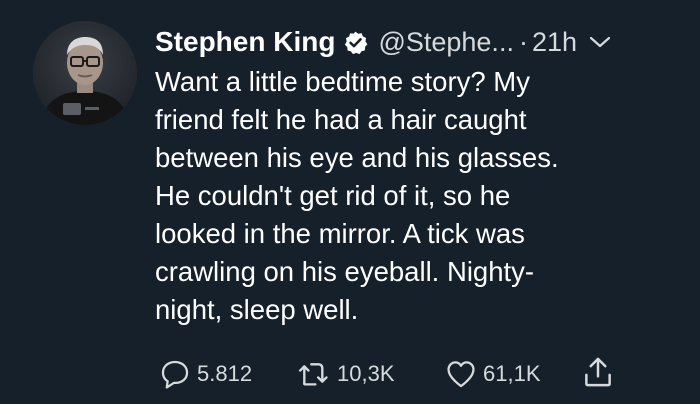 This screenshot has height=404, width=700. I want to click on chevron-down-icon, so click(600, 42).